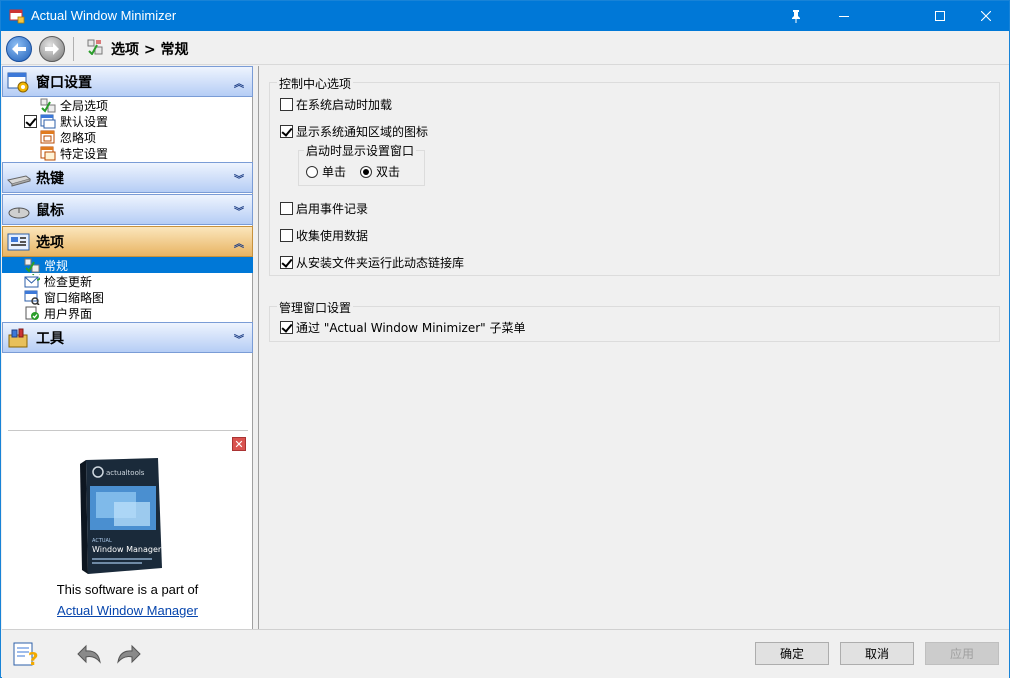  I want to click on group-title: 管理窗口设置, so click(315, 307).